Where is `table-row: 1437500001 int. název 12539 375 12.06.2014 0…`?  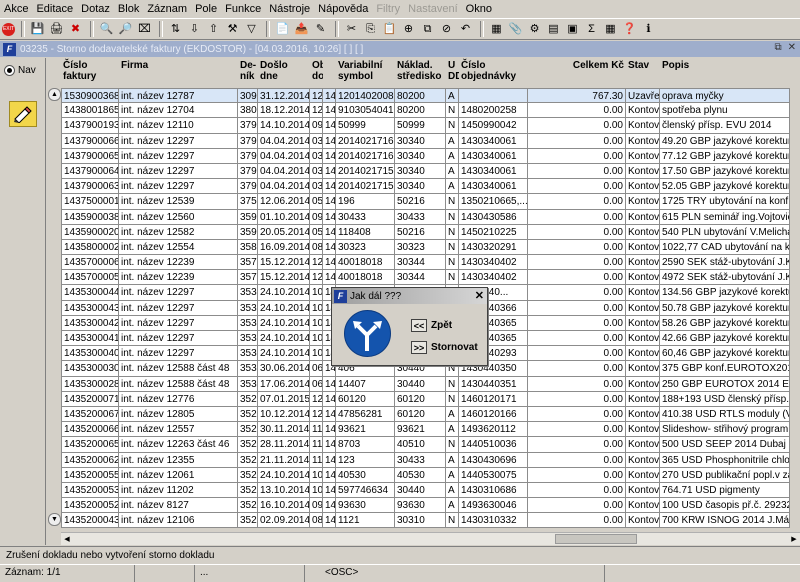 table-row: 1437500001 int. název 12539 375 12.06.2014 0… is located at coordinates (430, 202).